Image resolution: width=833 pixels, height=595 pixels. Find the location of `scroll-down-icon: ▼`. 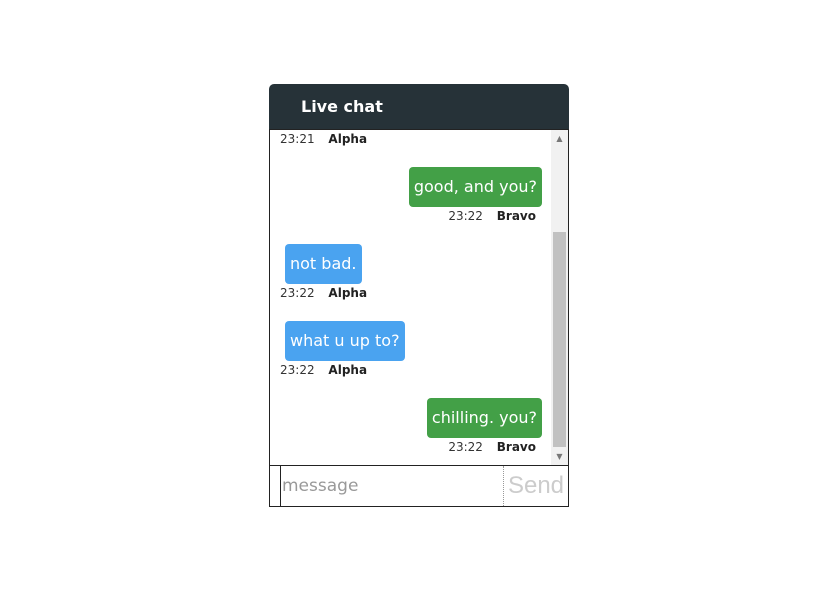

scroll-down-icon: ▼ is located at coordinates (559, 456).